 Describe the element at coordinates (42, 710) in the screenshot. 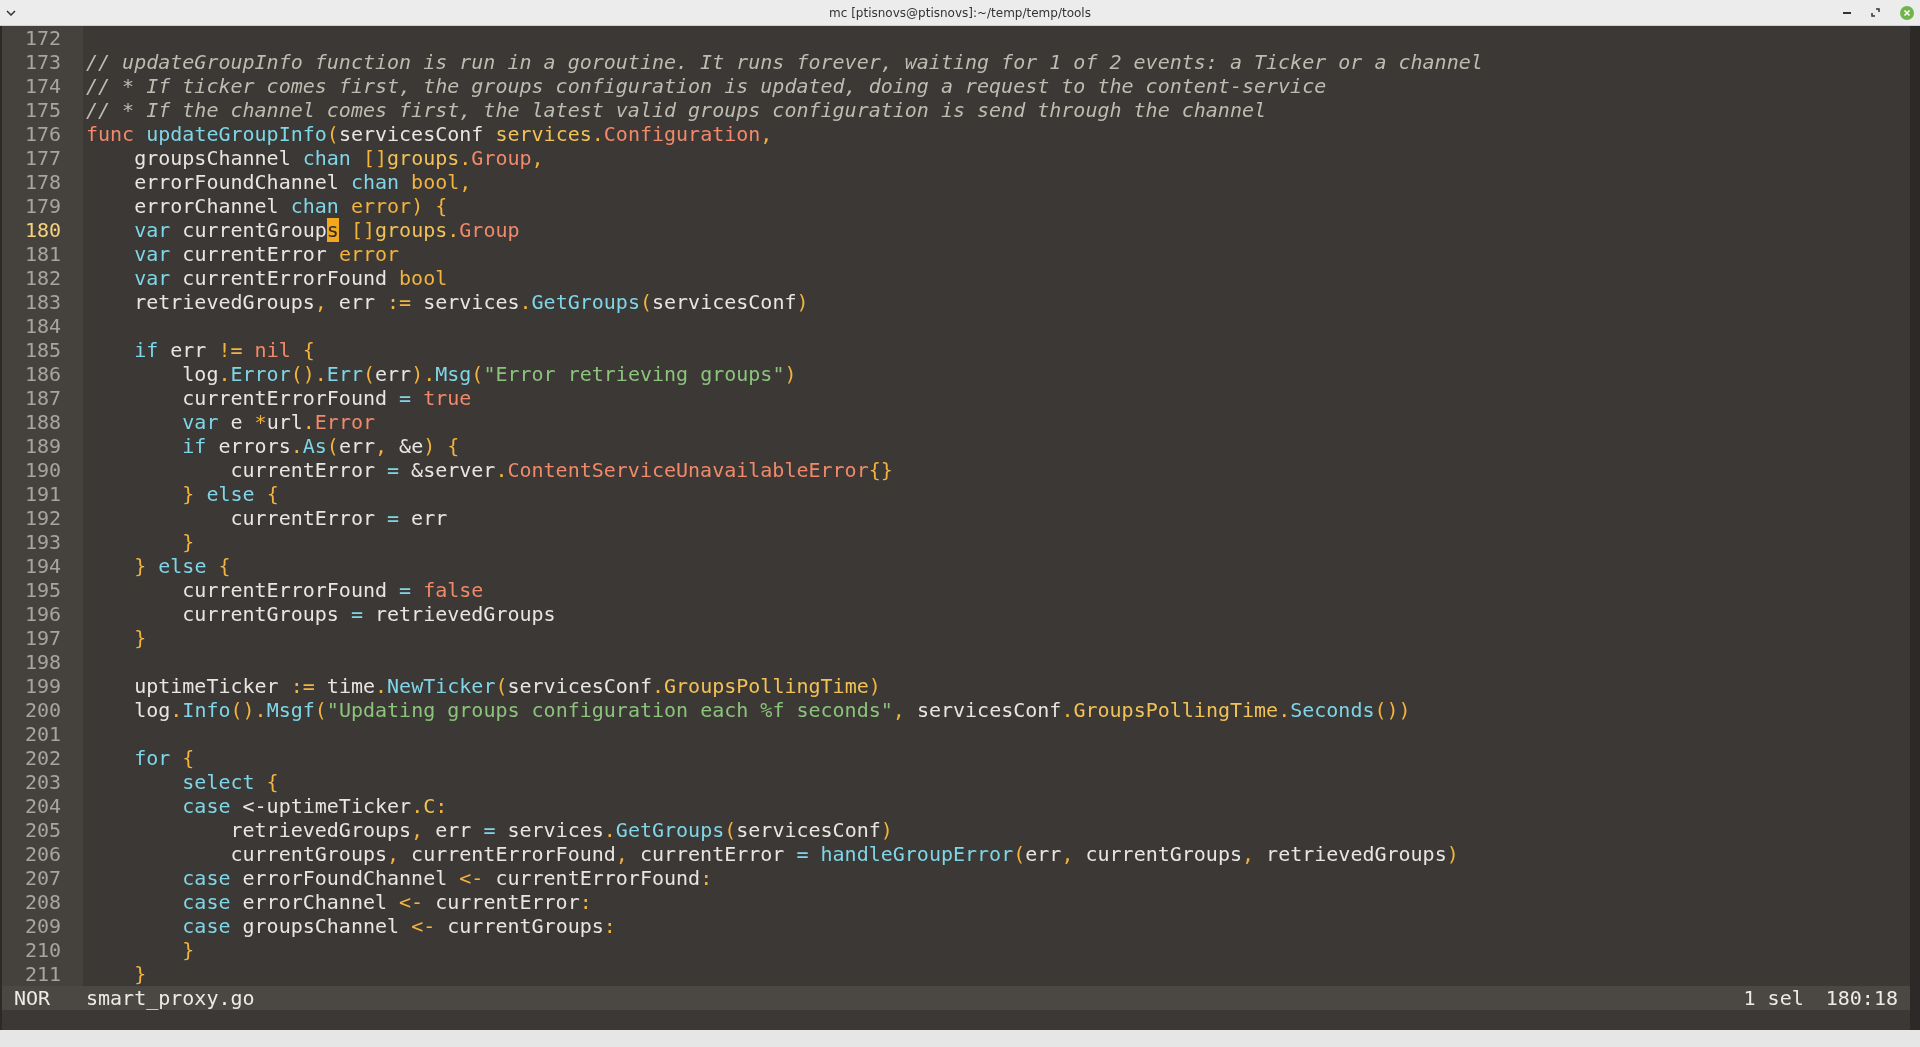

I see `line-number: 200` at that location.